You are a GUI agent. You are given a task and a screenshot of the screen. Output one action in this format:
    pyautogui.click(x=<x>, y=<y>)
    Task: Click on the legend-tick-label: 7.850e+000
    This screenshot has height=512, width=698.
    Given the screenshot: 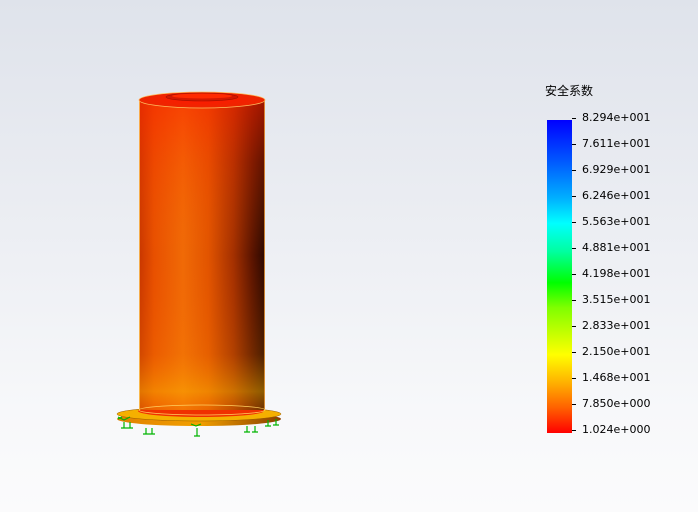 What is the action you would take?
    pyautogui.click(x=616, y=403)
    